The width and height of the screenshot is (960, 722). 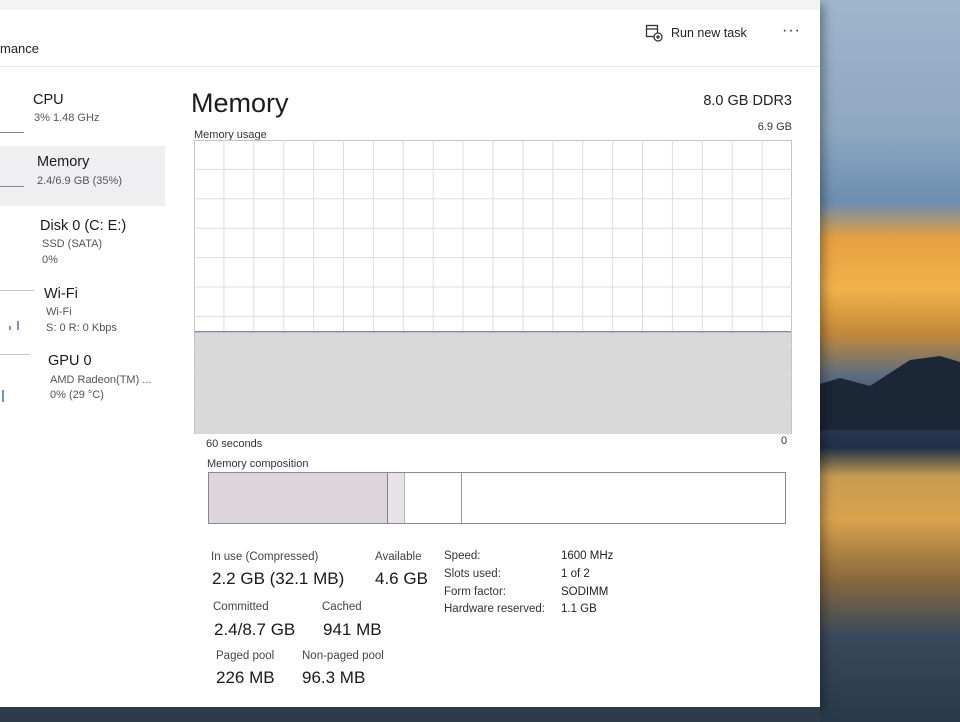 I want to click on wifi-thumbnail, so click(x=17, y=290).